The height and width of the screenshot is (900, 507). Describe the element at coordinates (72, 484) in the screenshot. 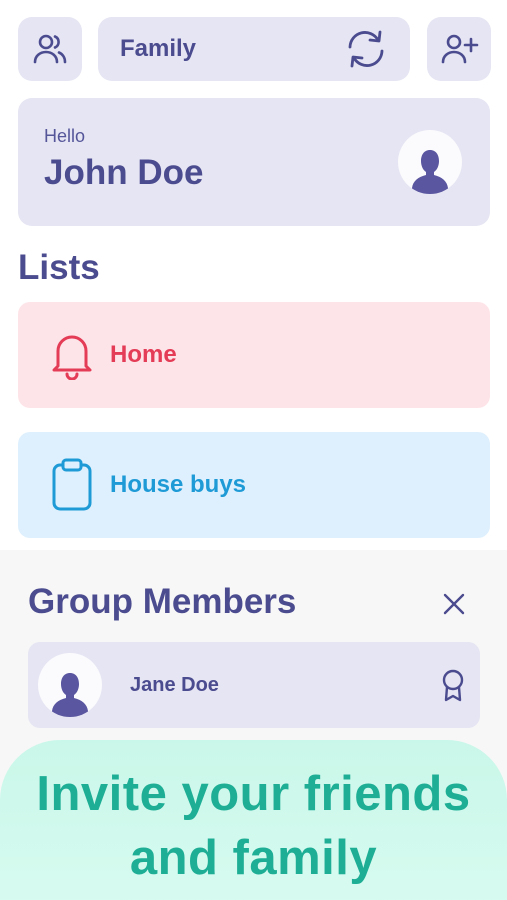

I see `clipboard-icon` at that location.